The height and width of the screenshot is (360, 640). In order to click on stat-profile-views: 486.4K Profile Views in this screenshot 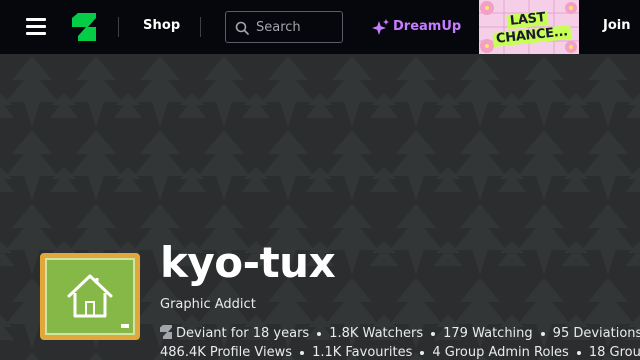, I will do `click(226, 352)`.